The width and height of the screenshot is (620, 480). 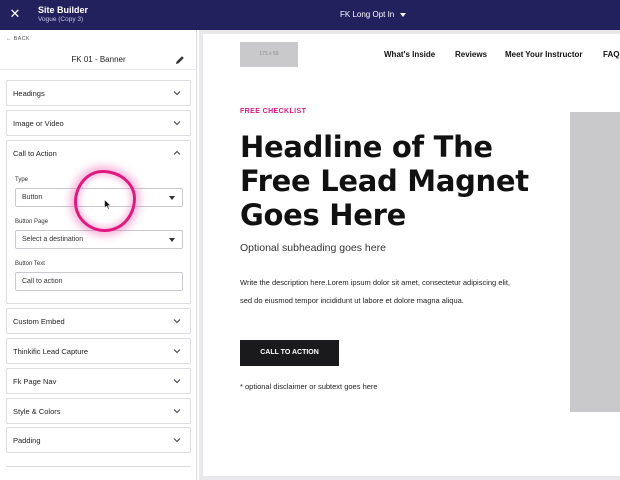 What do you see at coordinates (409, 54) in the screenshot?
I see `nav-link-whats-inside: What's Inside` at bounding box center [409, 54].